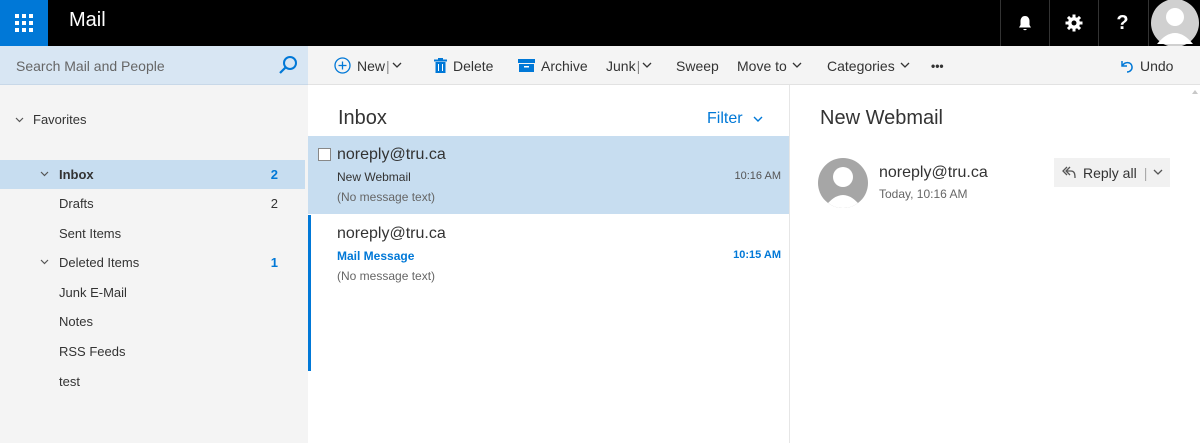 The height and width of the screenshot is (443, 1200). I want to click on select-checkbox, so click(324, 154).